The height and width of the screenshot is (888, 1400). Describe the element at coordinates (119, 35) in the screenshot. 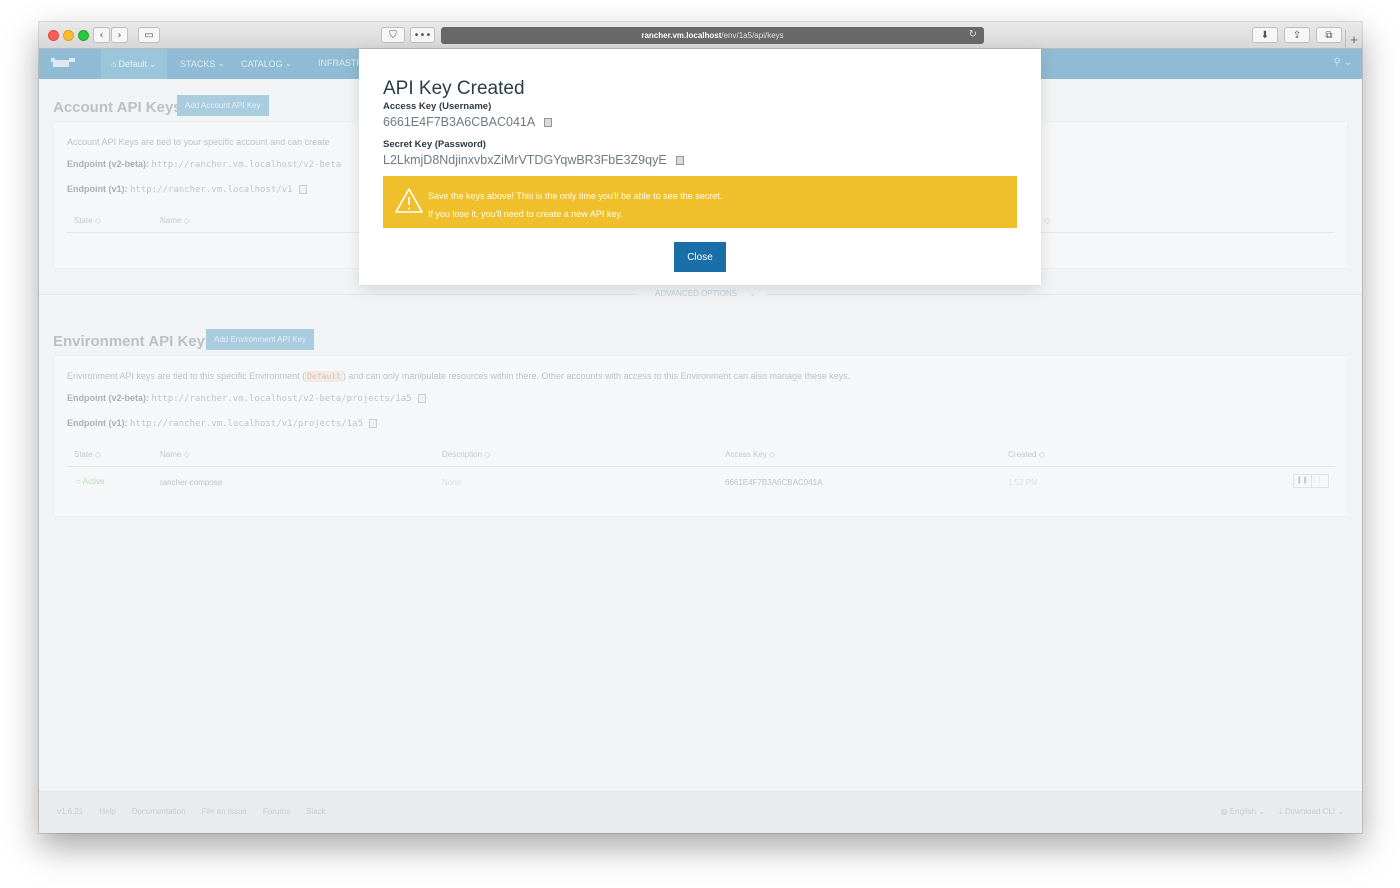

I see `forward-icon: ›` at that location.